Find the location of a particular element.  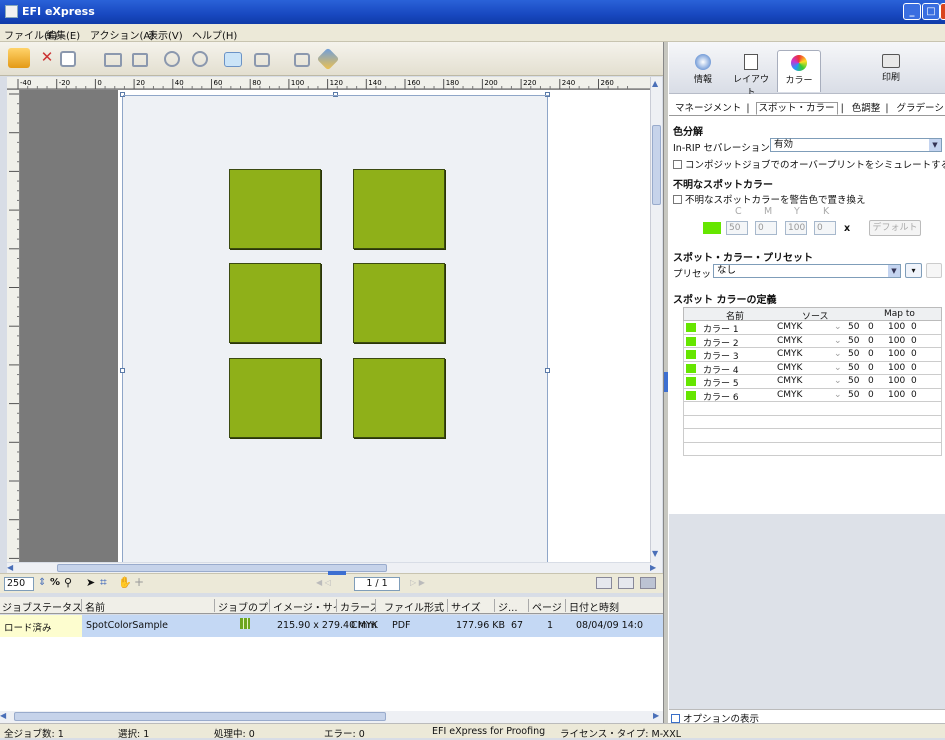

spot-table-row: カラー 4 CMYK 50 0 100 0 ⌄ is located at coordinates (812, 368).